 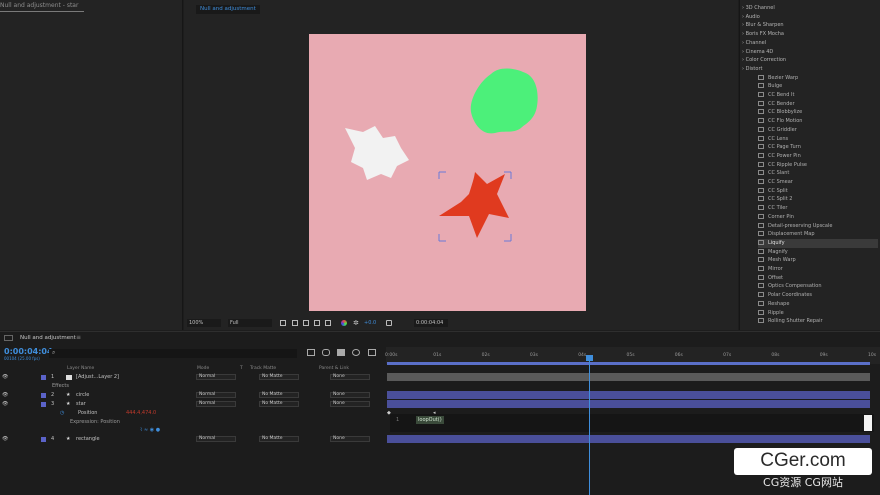 I want to click on grid-icon, so click(x=295, y=323).